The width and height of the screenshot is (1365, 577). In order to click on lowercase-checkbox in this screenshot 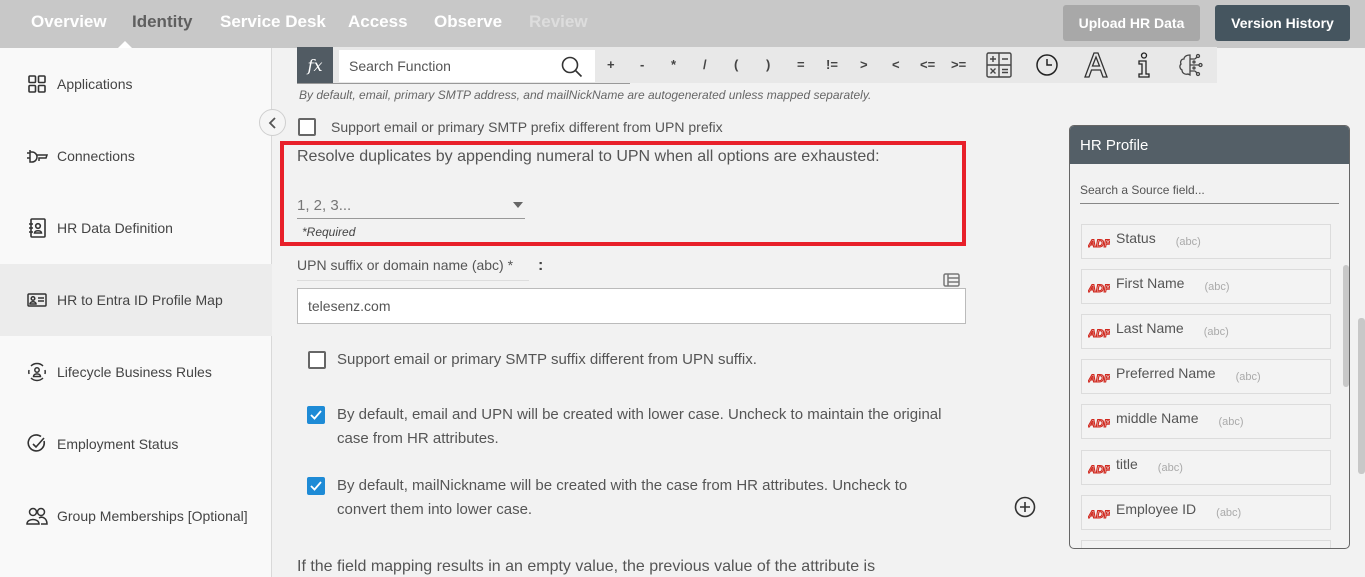, I will do `click(316, 415)`.